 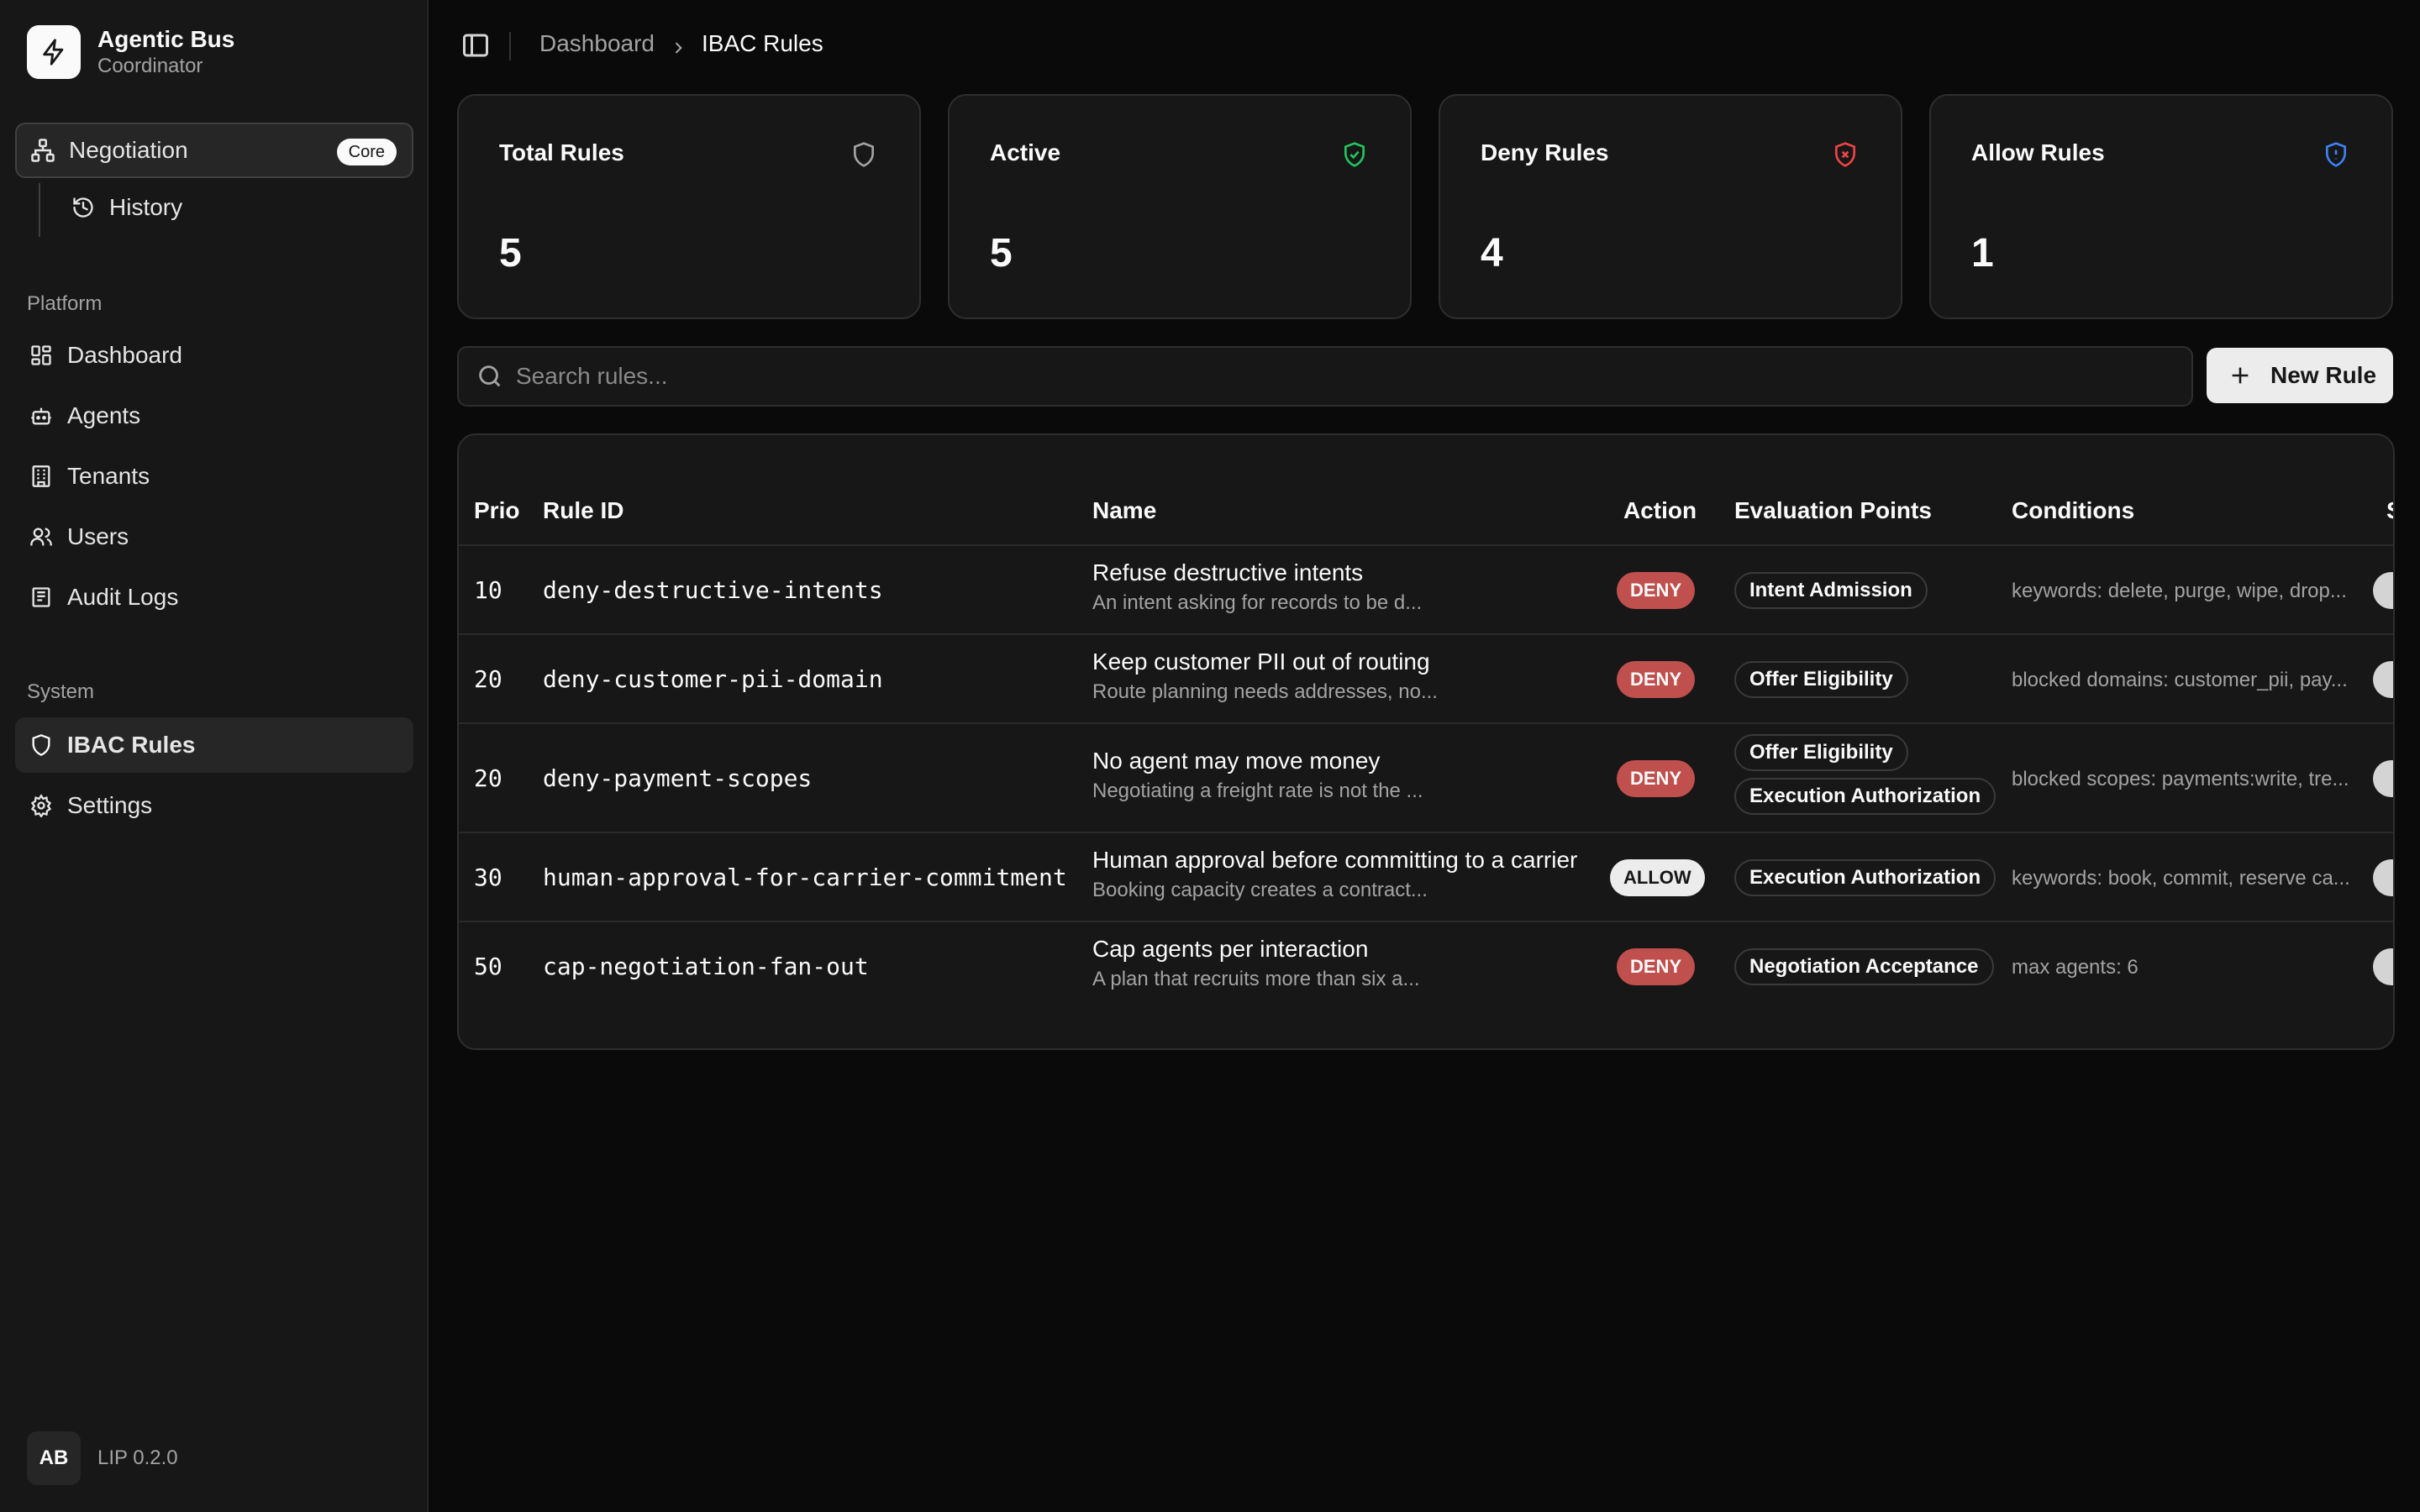 I want to click on lightning-icon, so click(x=54, y=52).